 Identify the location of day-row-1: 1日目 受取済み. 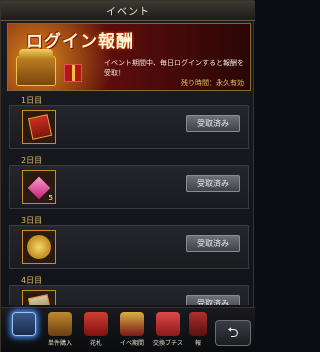
(129, 122).